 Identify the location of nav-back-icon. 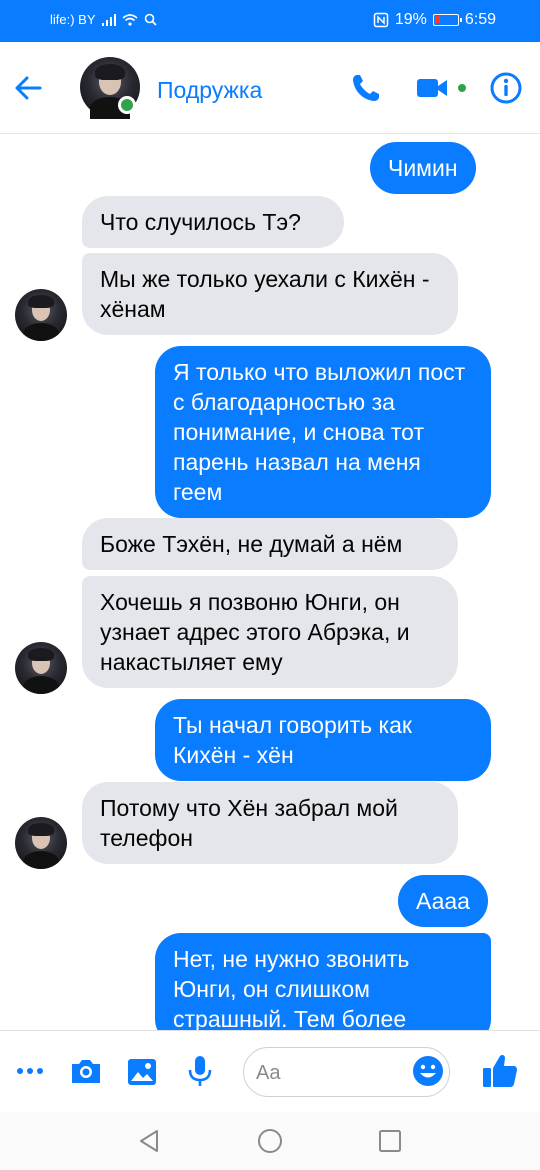
(150, 1141).